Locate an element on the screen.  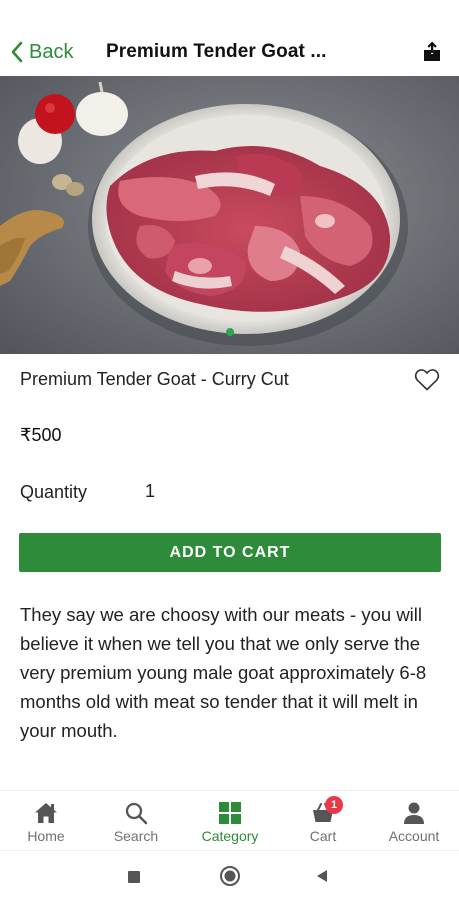
cart-icon-wrapper: 1 is located at coordinates (326, 811).